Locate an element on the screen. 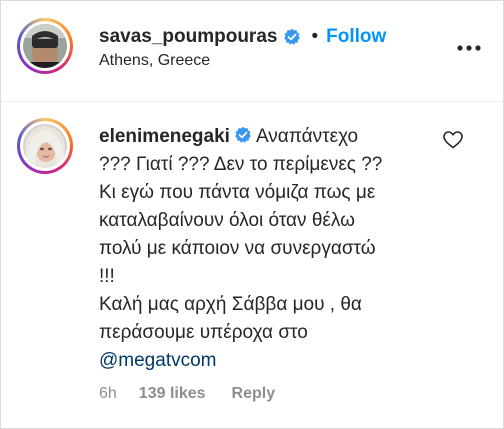 The height and width of the screenshot is (429, 504). comment-line: Αναπάντεχο is located at coordinates (307, 136).